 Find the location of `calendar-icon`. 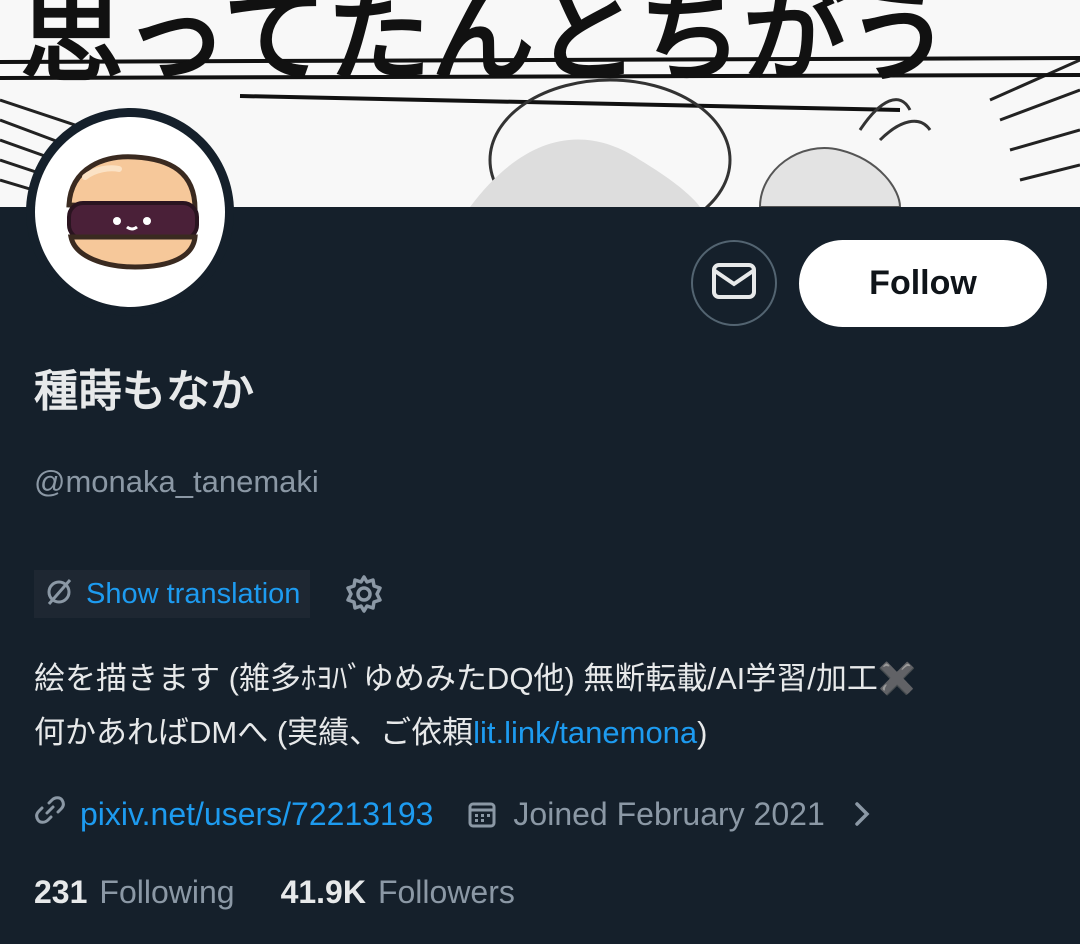

calendar-icon is located at coordinates (482, 814).